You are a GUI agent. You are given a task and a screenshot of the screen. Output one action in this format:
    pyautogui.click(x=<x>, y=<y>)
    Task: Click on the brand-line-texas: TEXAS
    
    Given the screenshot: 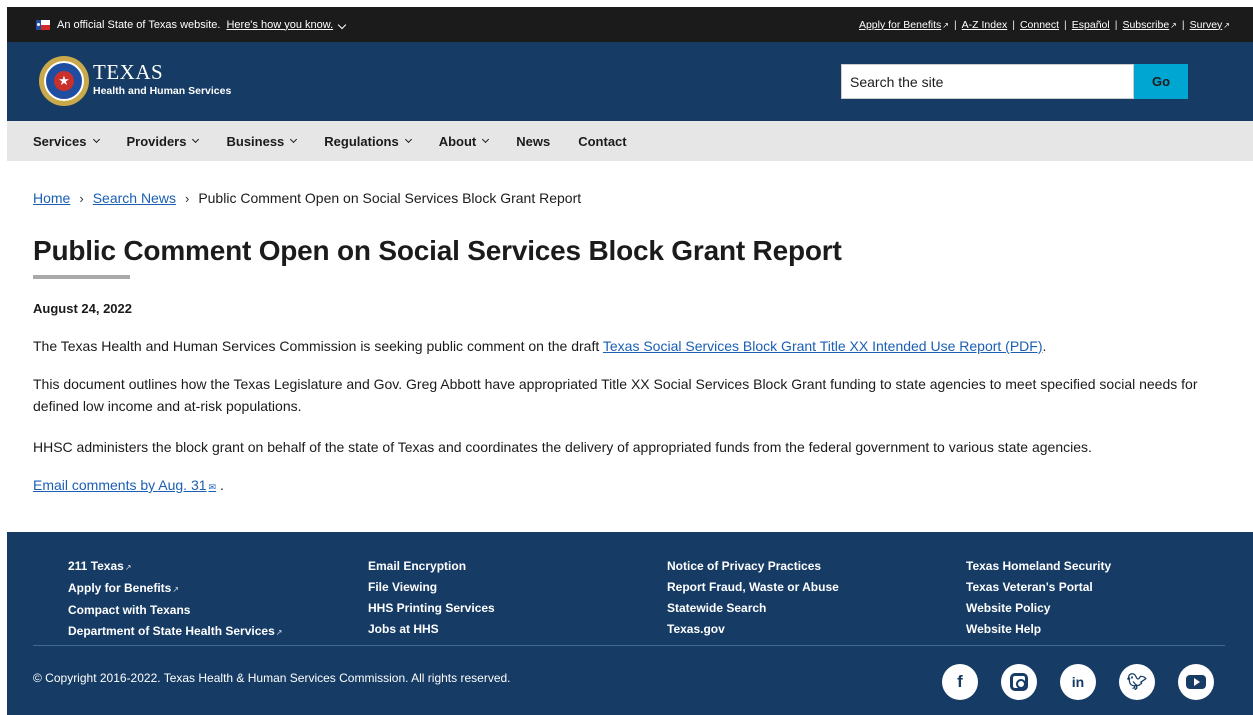 What is the action you would take?
    pyautogui.click(x=128, y=72)
    